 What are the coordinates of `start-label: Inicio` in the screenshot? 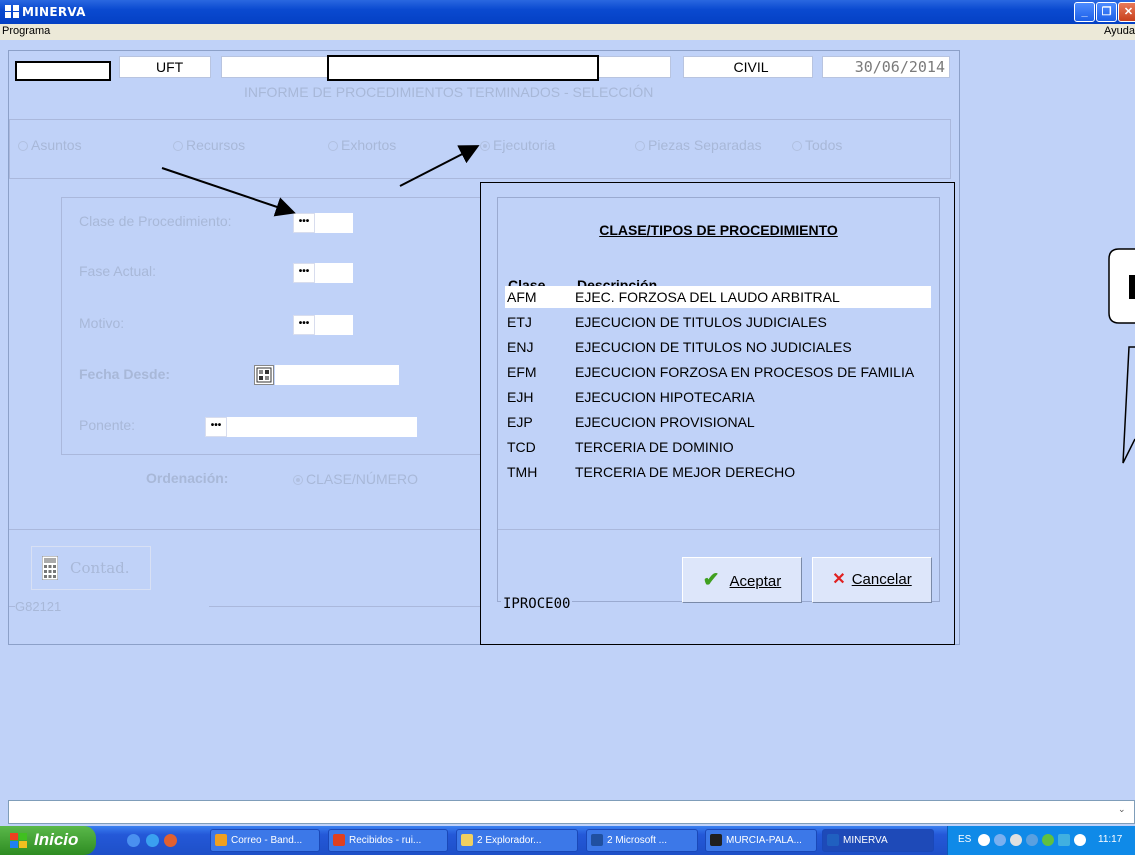 It's located at (56, 839).